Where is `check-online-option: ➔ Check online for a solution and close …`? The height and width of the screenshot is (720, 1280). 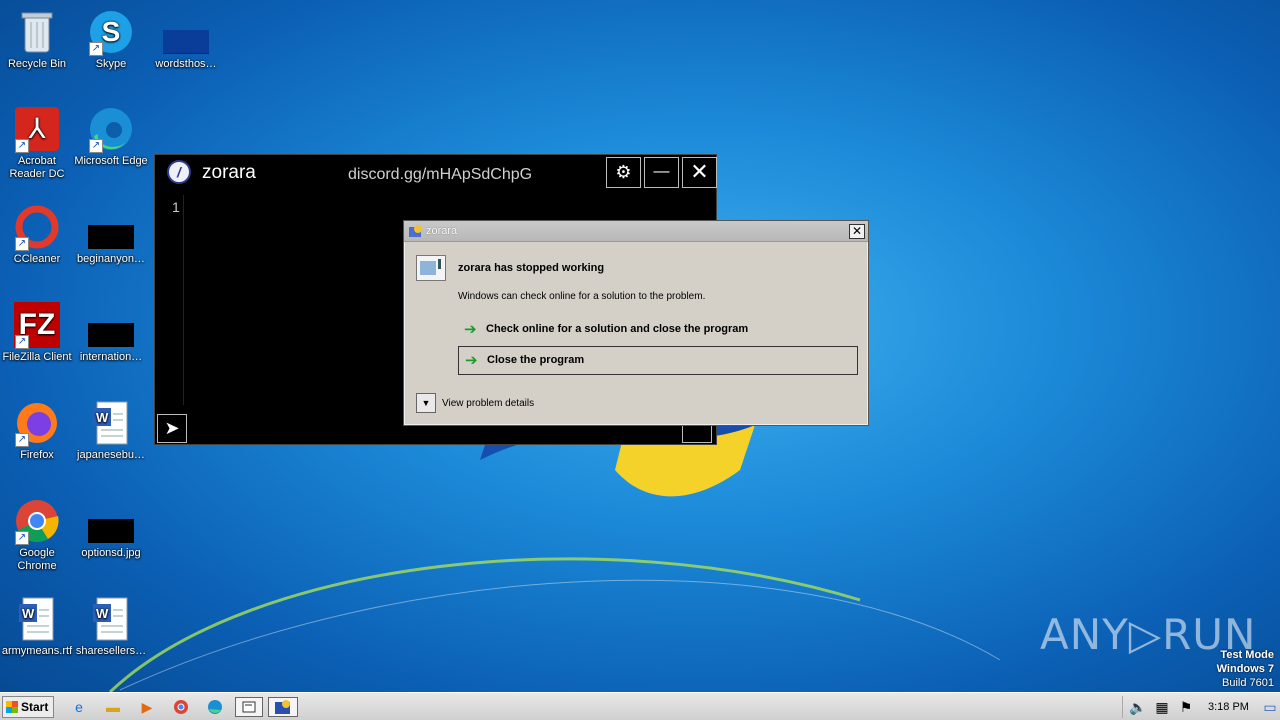 check-online-option: ➔ Check online for a solution and close … is located at coordinates (658, 330).